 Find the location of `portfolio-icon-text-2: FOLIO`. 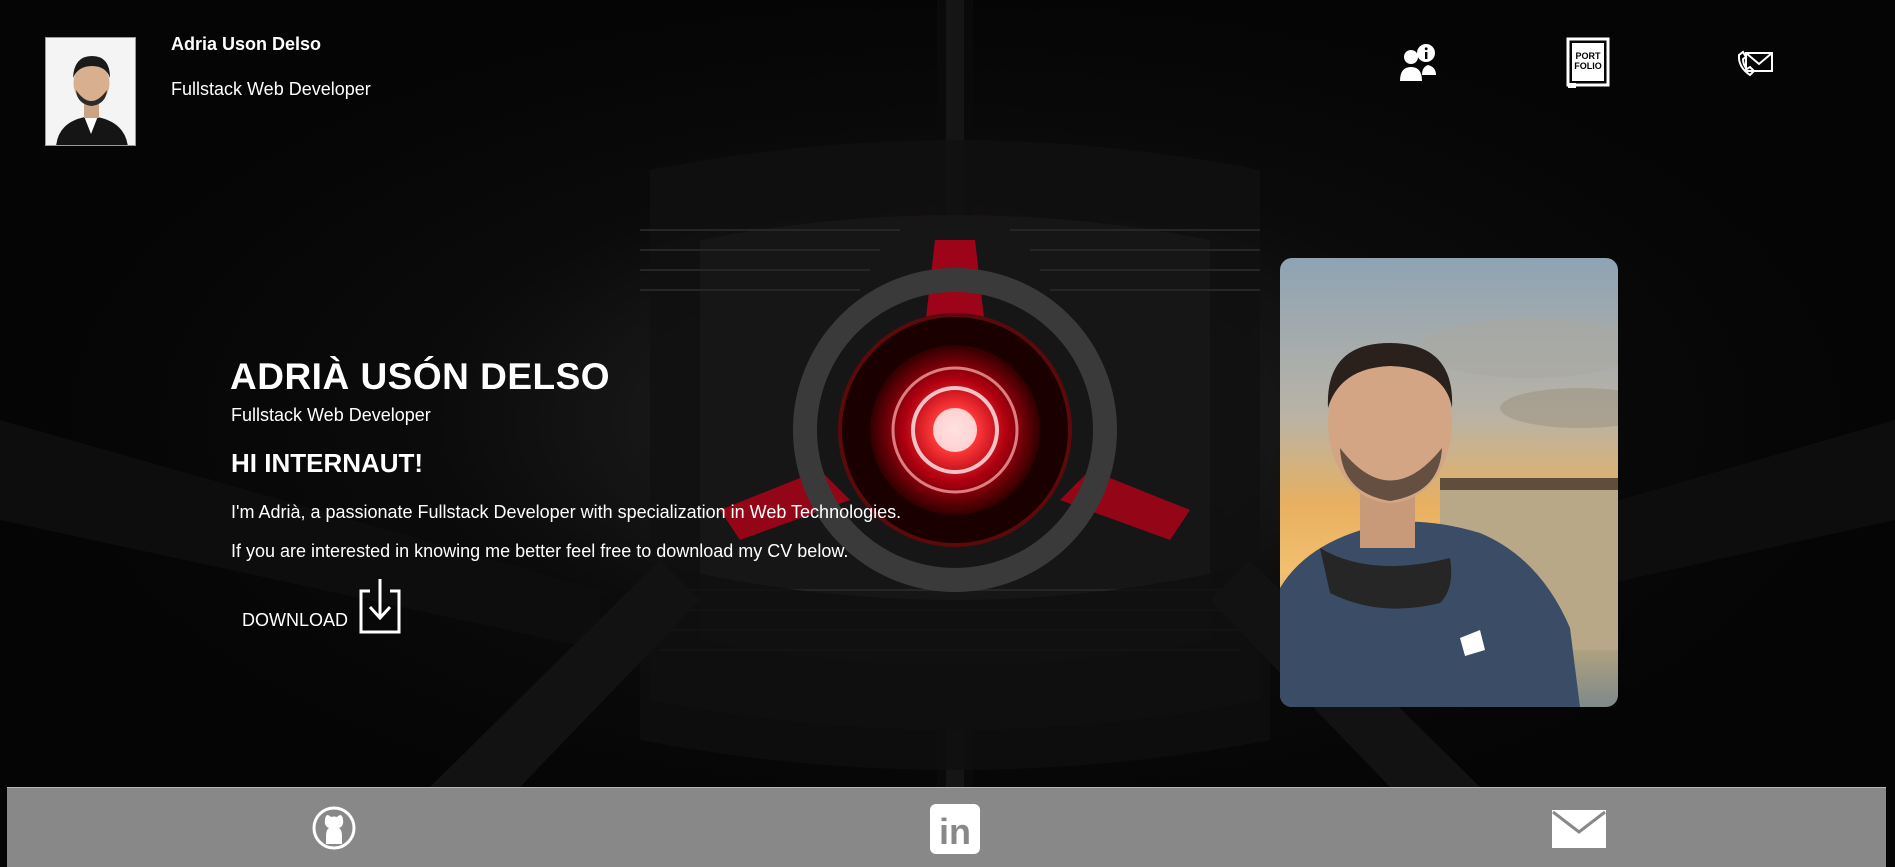

portfolio-icon-text-2: FOLIO is located at coordinates (1588, 66).